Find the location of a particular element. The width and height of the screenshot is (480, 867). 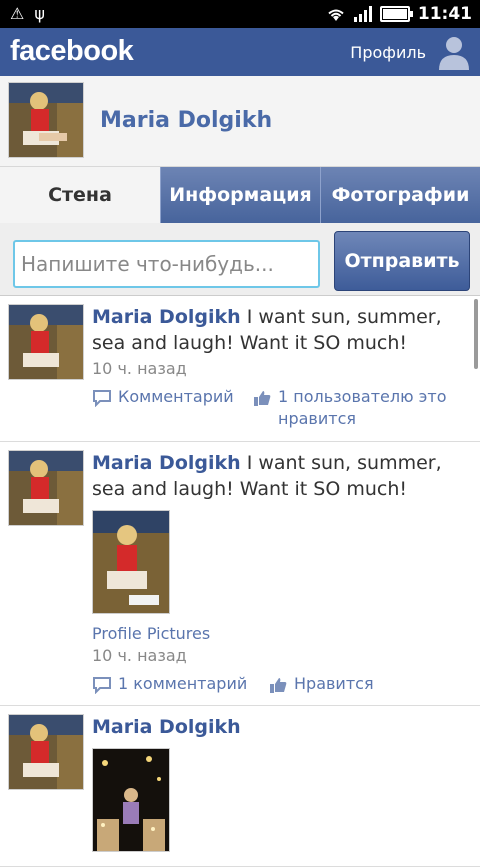

profile-tabs: Стена Информация Фотографии is located at coordinates (240, 195).